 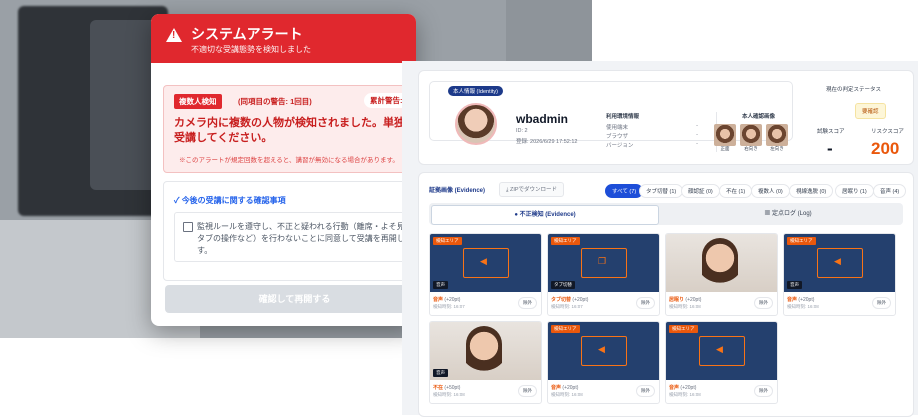 I want to click on evidence-tabs: ● 不正検知 (Evidence) ▦ 定点ログ (Log), so click(x=666, y=214).